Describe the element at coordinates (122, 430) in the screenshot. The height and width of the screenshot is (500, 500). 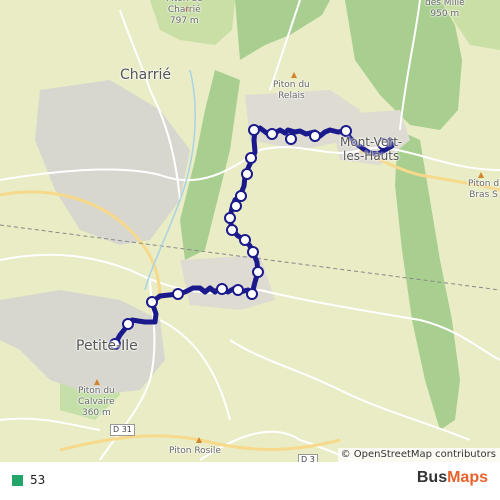
I see `road-label-d31: D 31` at that location.